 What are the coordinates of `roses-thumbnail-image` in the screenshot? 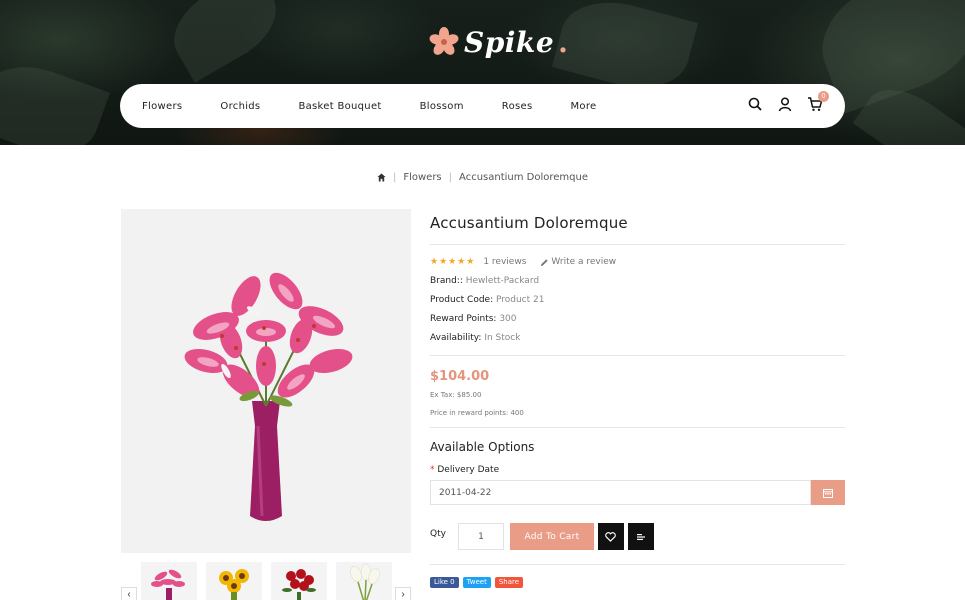 It's located at (299, 584).